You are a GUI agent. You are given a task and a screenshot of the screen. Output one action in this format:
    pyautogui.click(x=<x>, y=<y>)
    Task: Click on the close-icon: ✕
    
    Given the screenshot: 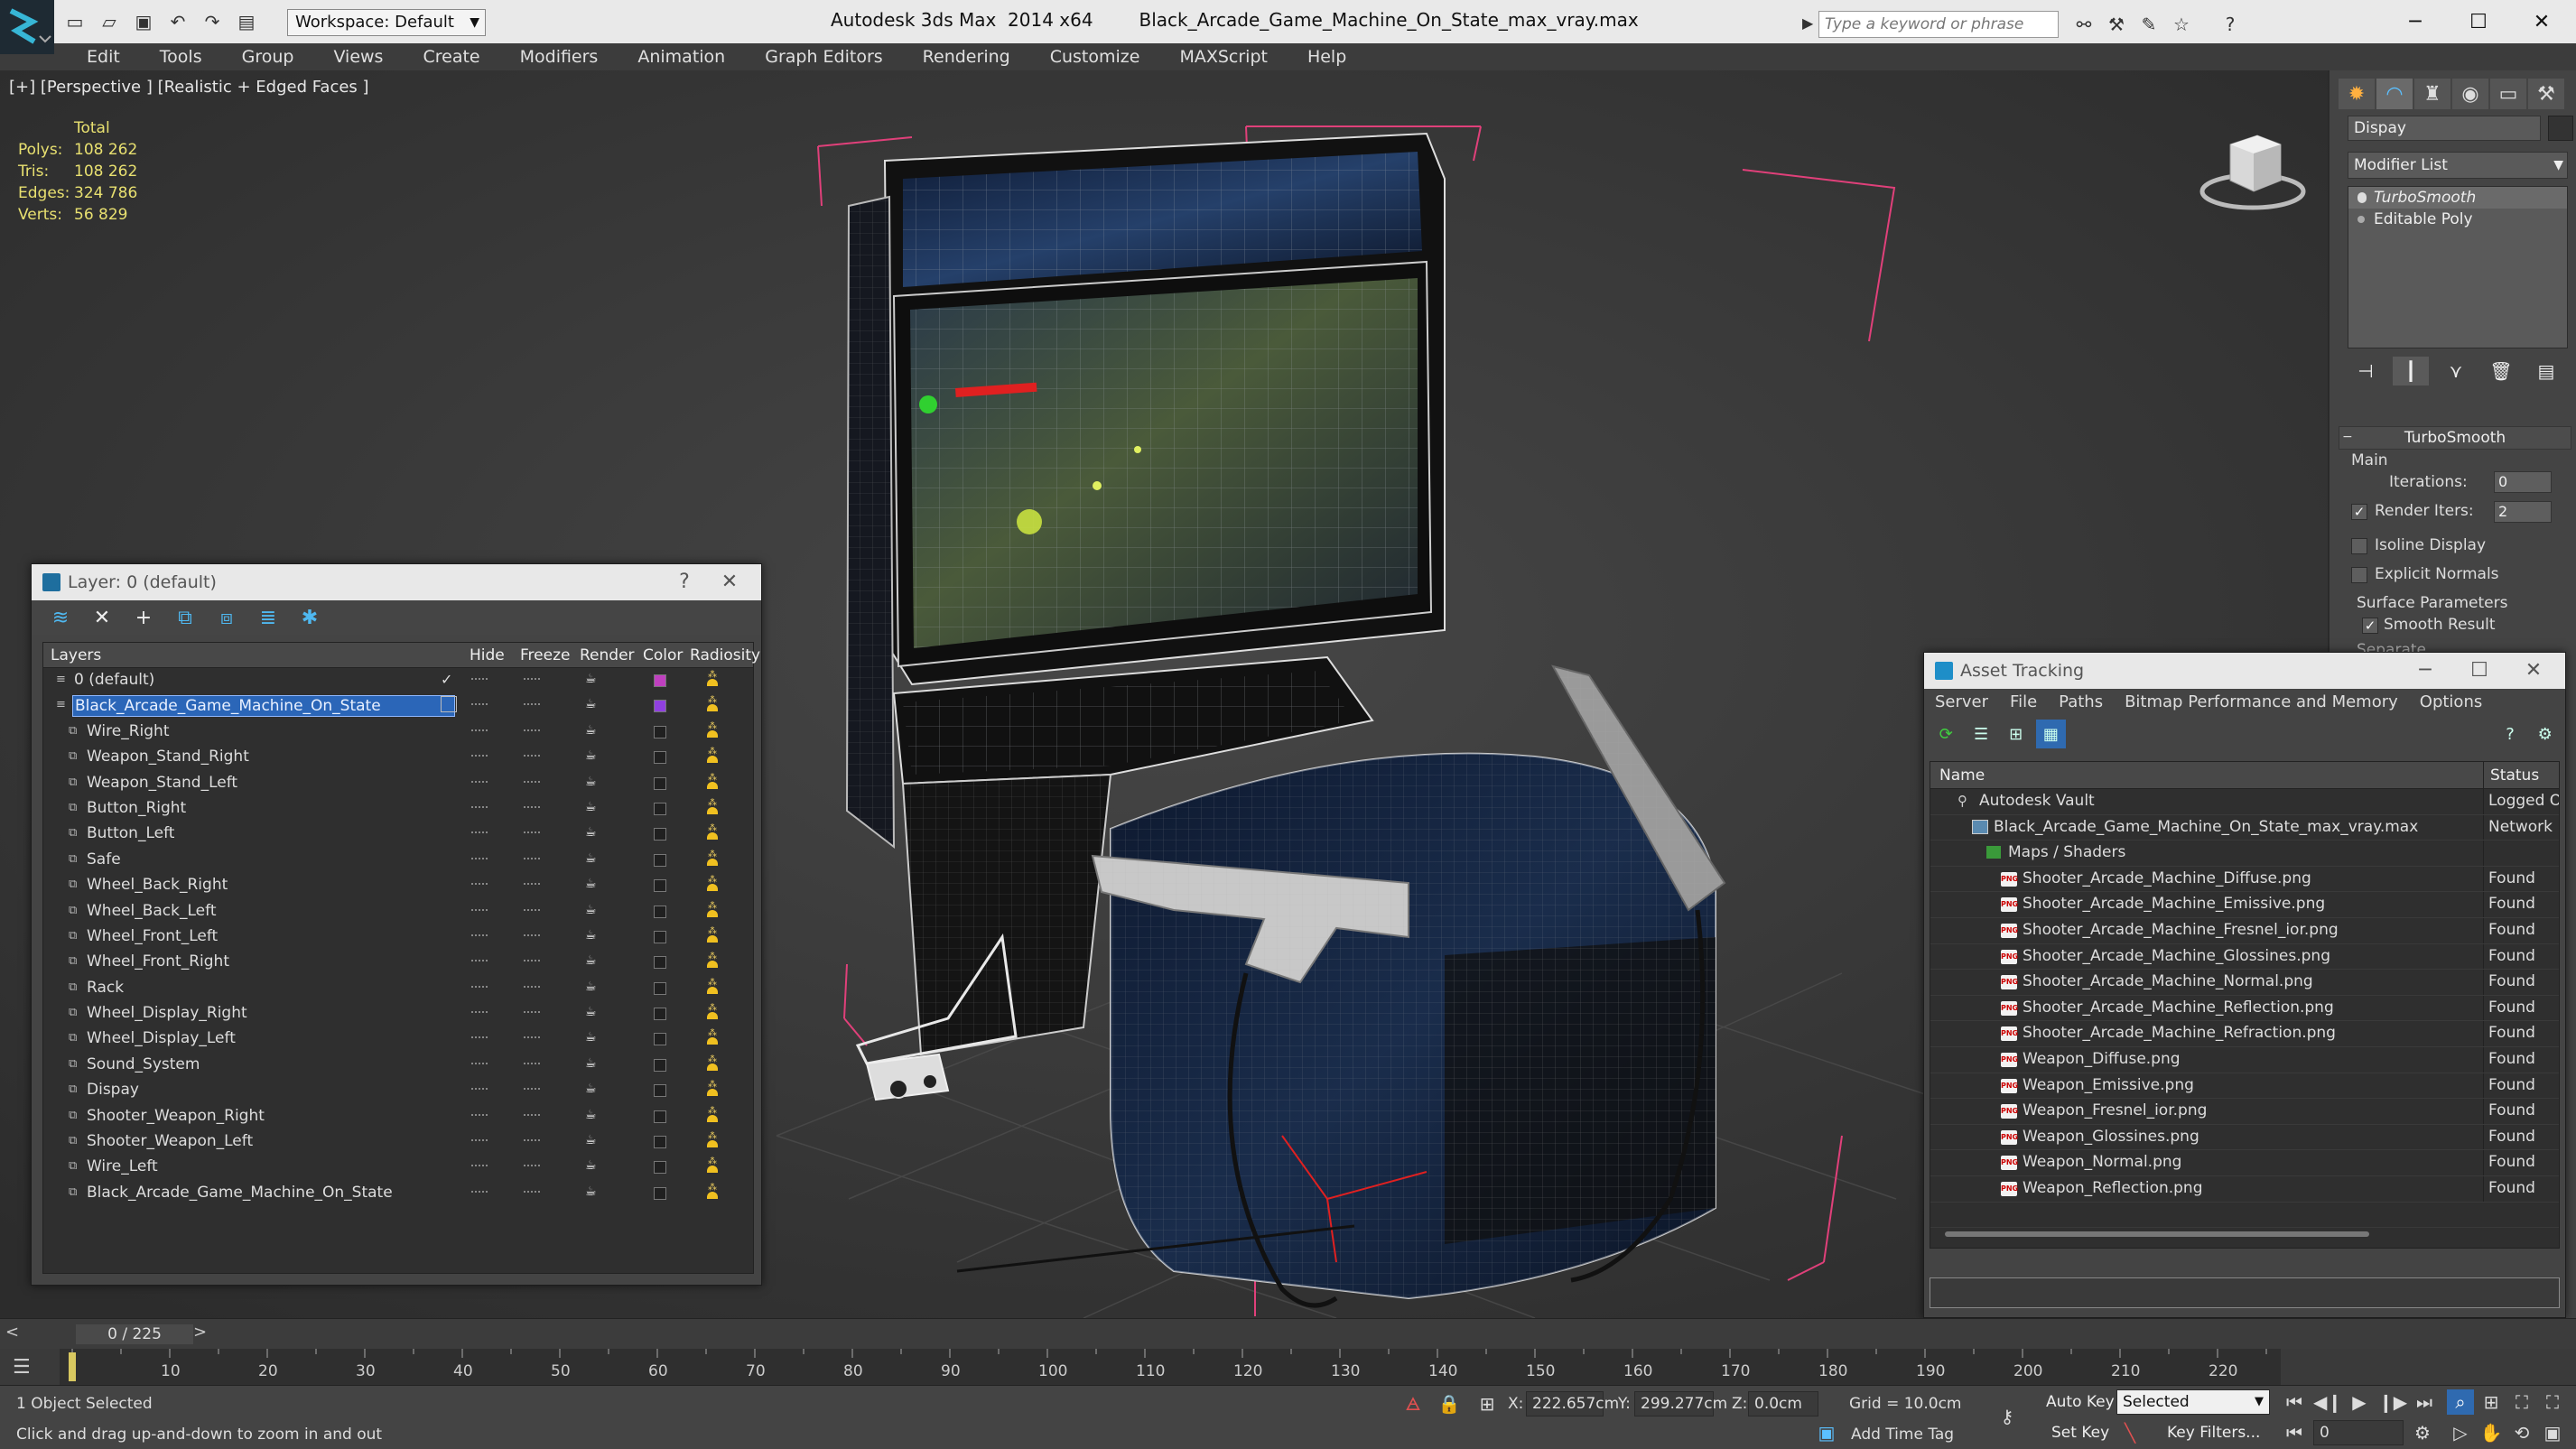 What is the action you would take?
    pyautogui.click(x=729, y=582)
    